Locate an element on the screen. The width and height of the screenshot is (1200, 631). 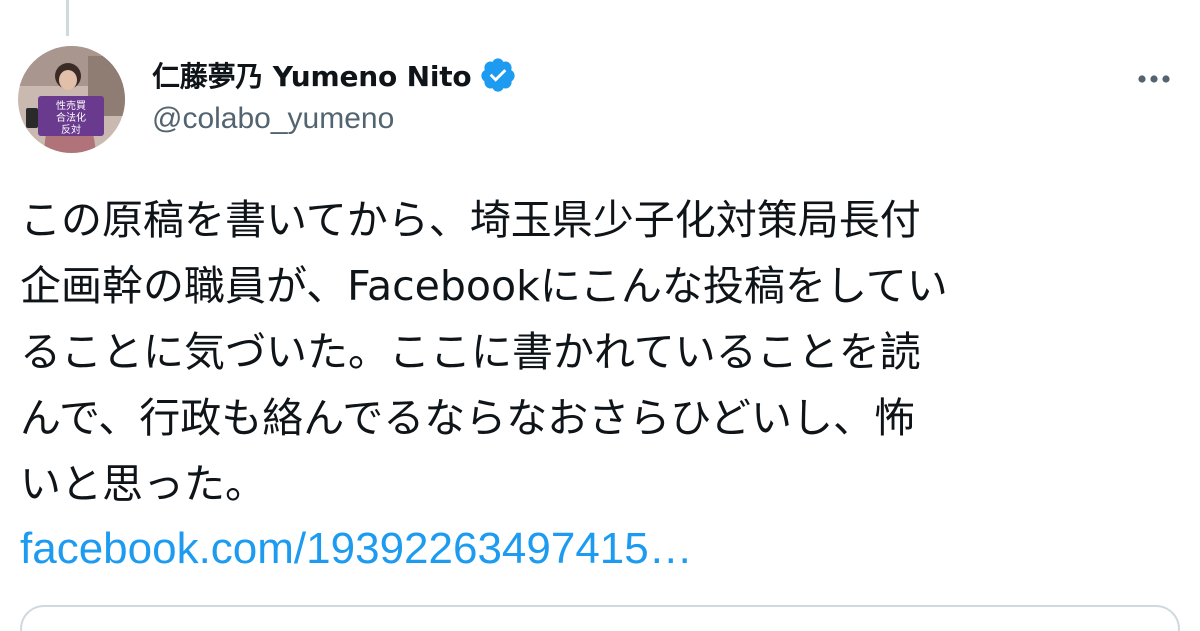
tweet-text-line: んで、行政も絡んでるならなおさらひどいし、怖 is located at coordinates (468, 418).